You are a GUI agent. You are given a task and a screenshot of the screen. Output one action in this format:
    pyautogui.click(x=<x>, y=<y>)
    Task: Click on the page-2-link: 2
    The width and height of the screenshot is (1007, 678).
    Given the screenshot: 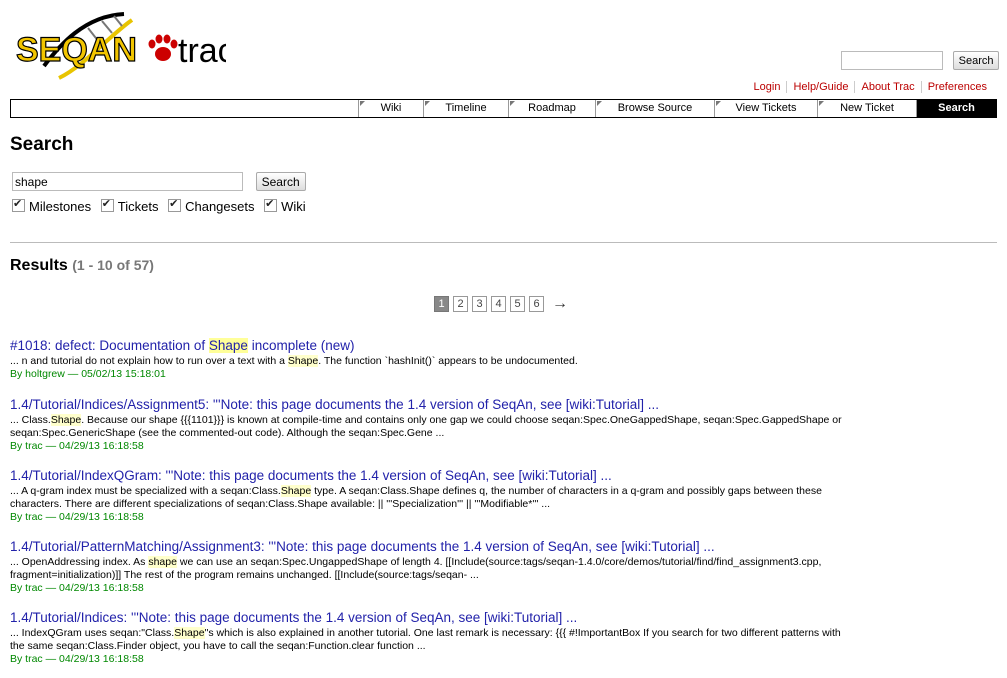 What is the action you would take?
    pyautogui.click(x=460, y=304)
    